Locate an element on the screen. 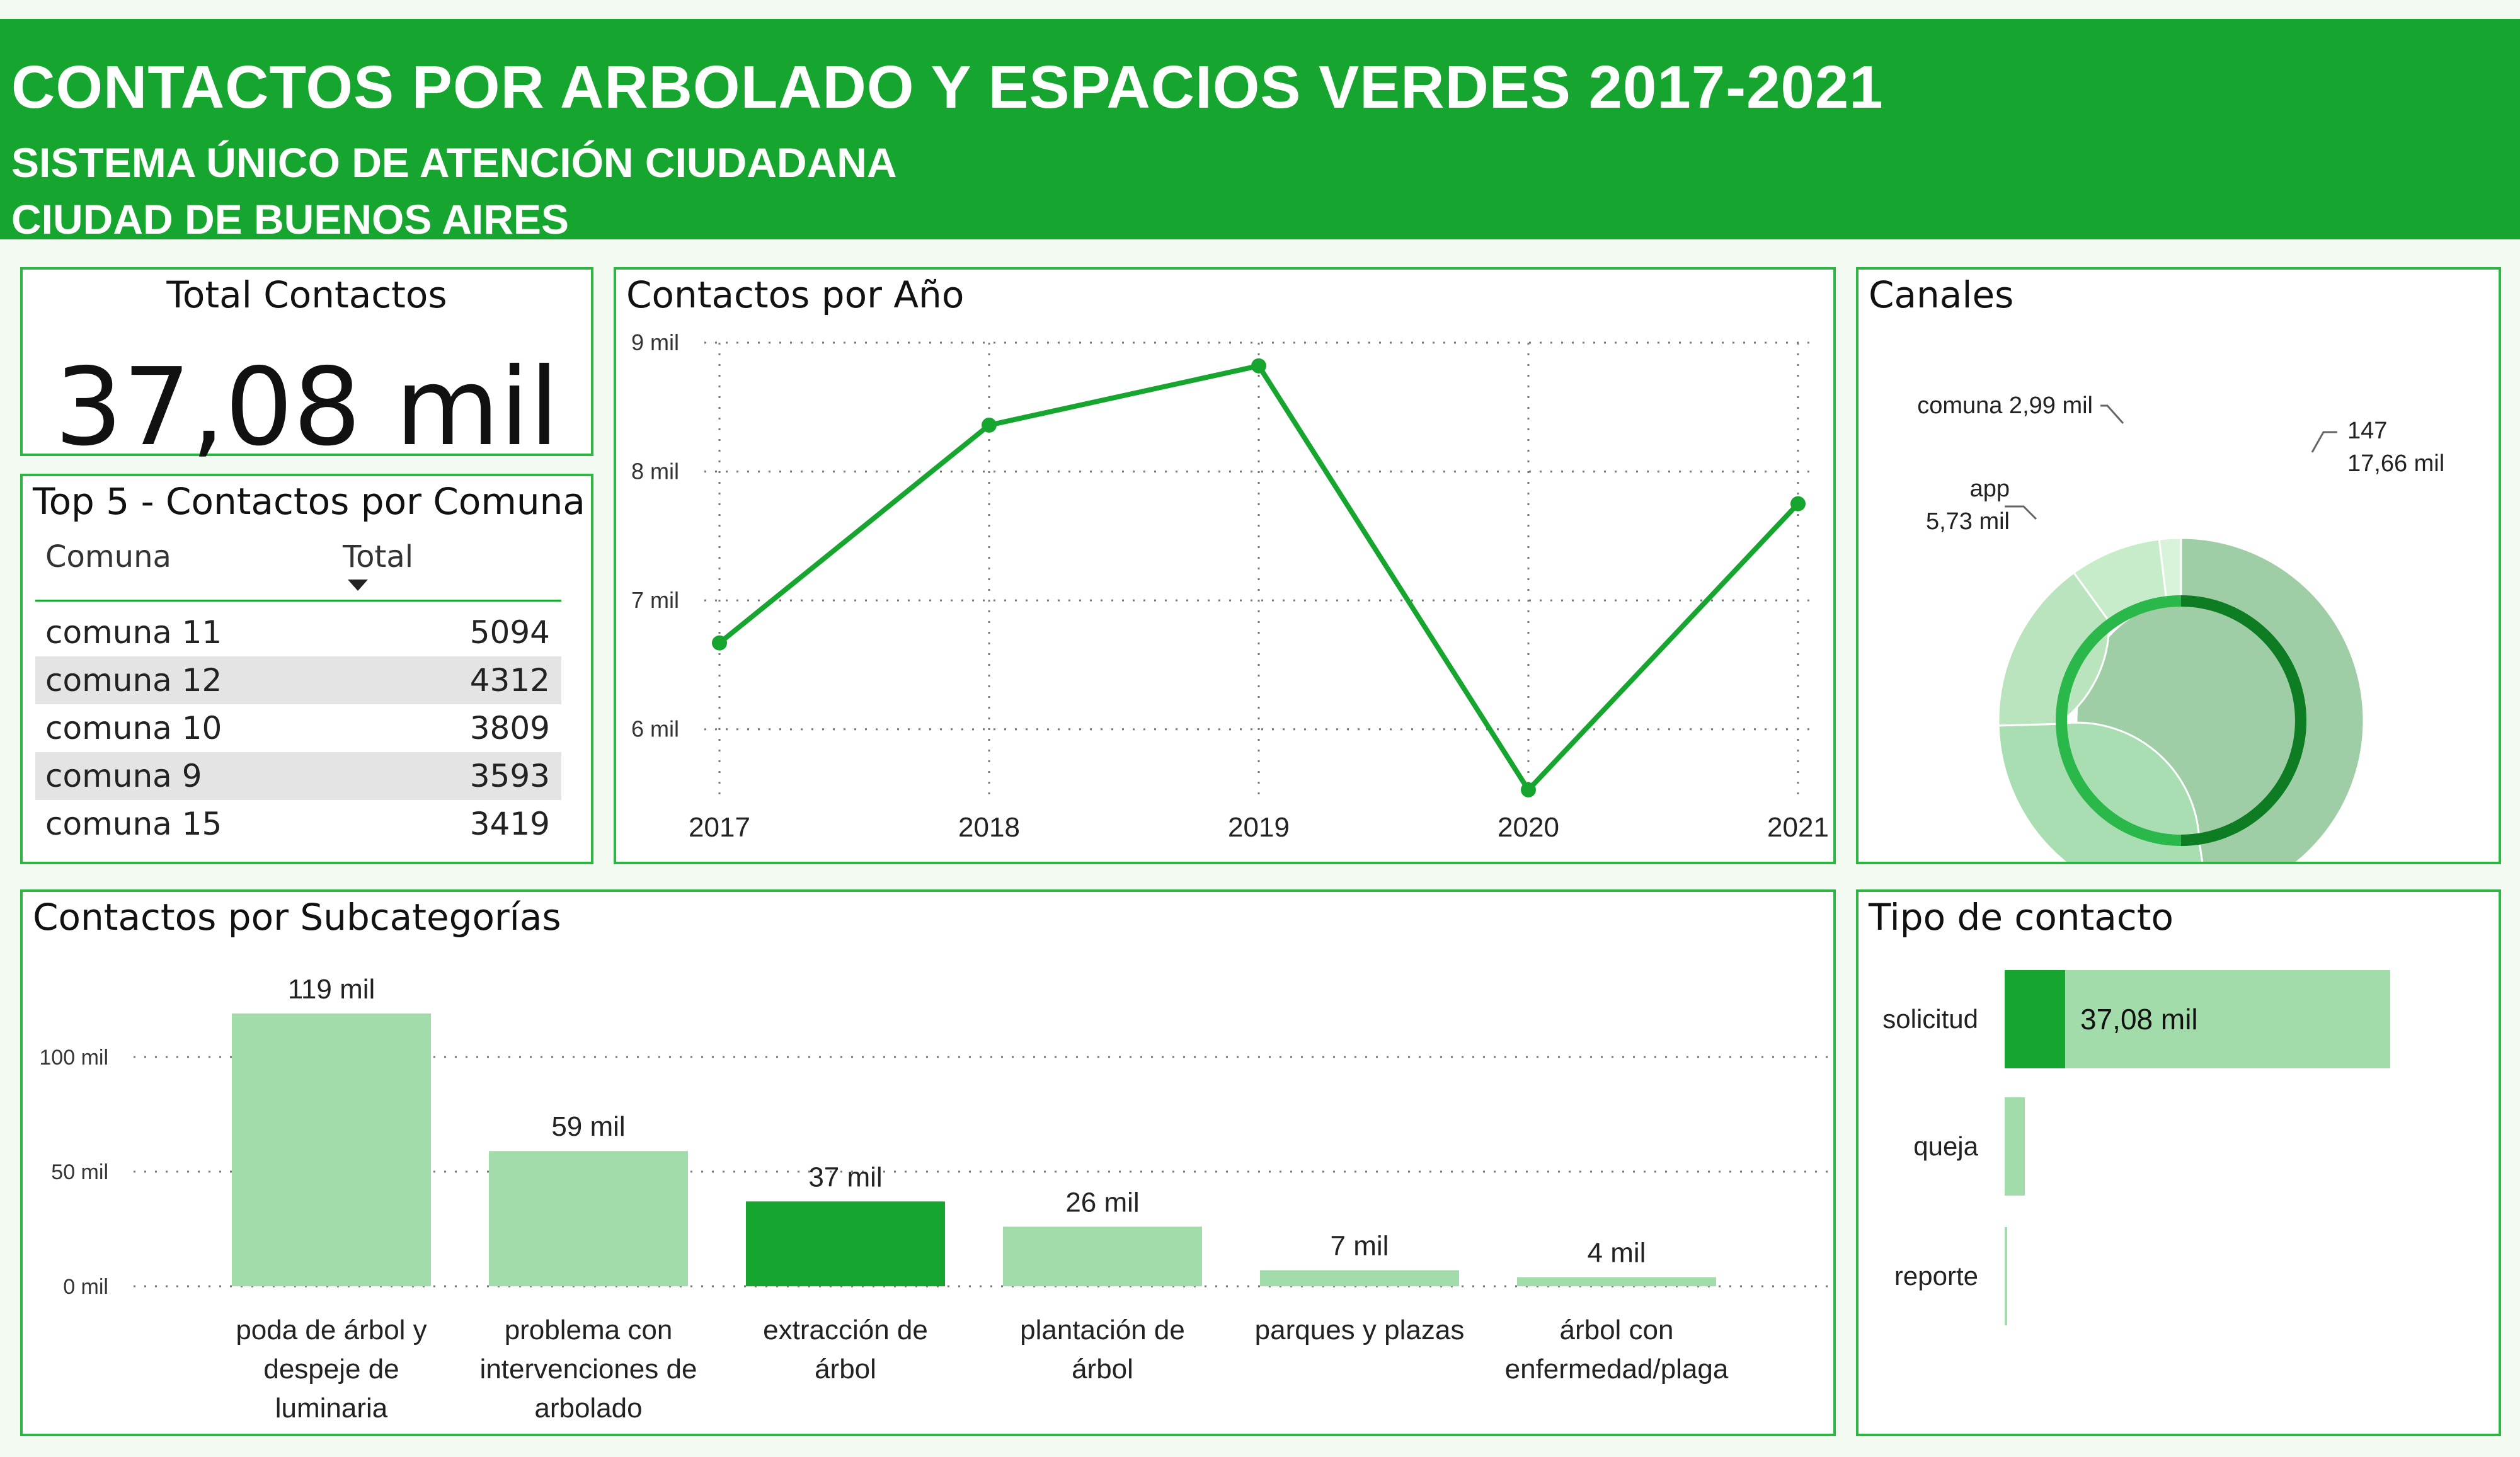  bar-value-label: 59 mil is located at coordinates (588, 1126).